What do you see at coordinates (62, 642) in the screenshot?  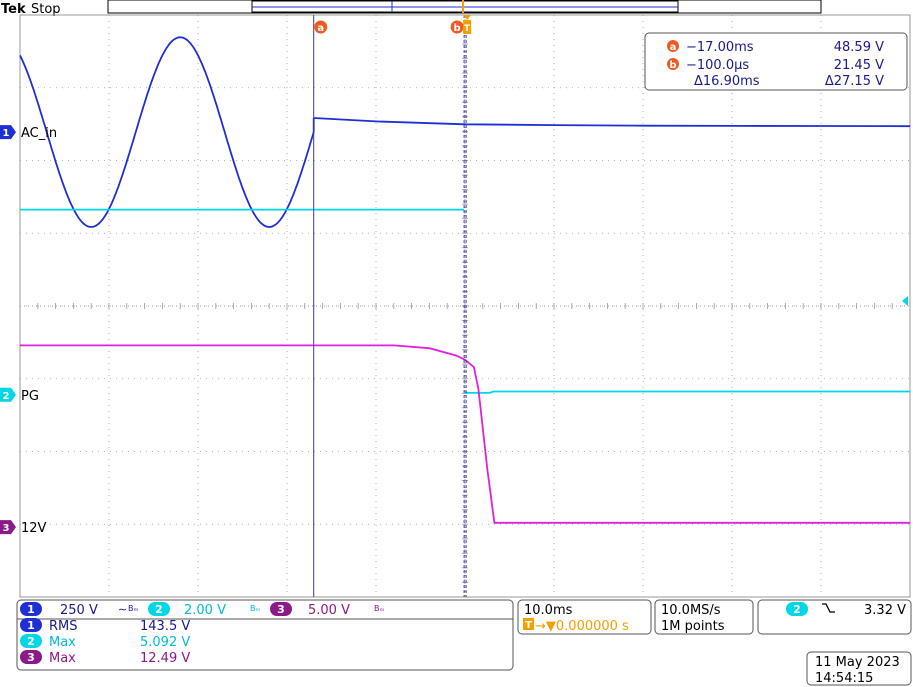 I see `measurement-2-name: Max` at bounding box center [62, 642].